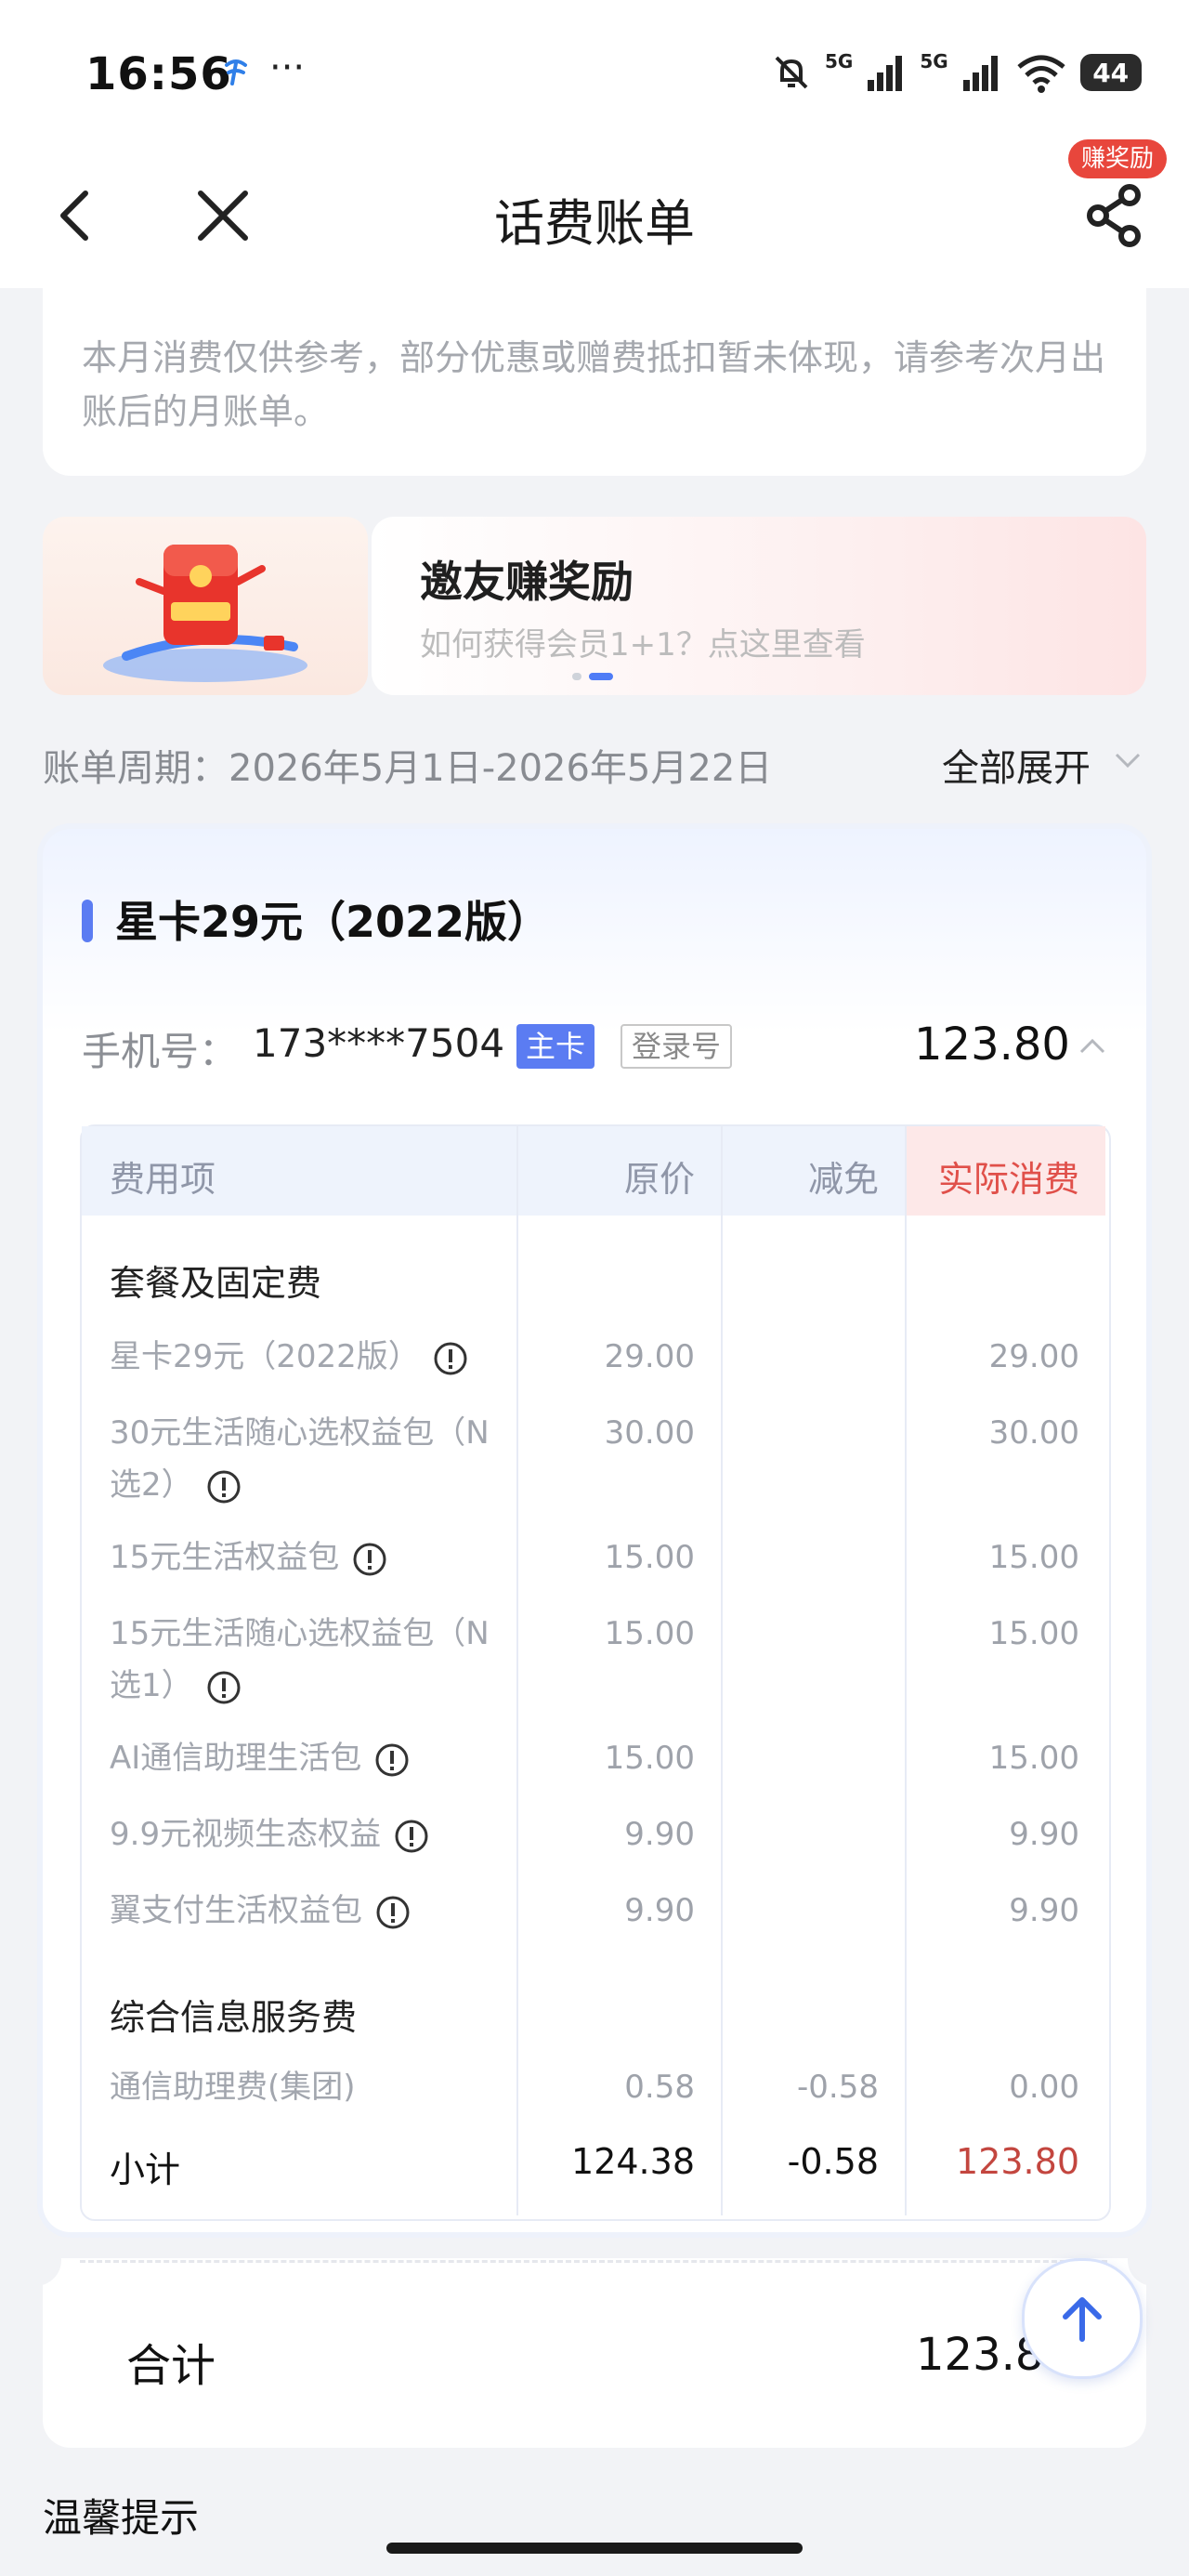 The height and width of the screenshot is (2576, 1189). I want to click on back-icon, so click(76, 215).